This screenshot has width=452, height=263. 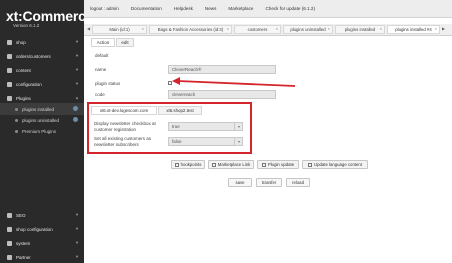 What do you see at coordinates (240, 182) in the screenshot?
I see `save-button: save` at bounding box center [240, 182].